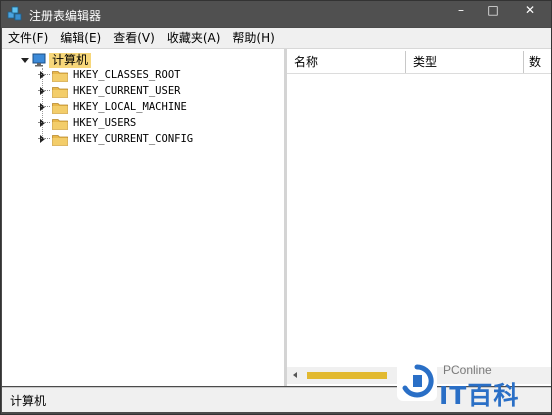  What do you see at coordinates (295, 375) in the screenshot?
I see `scroll-left-arrow-icon` at bounding box center [295, 375].